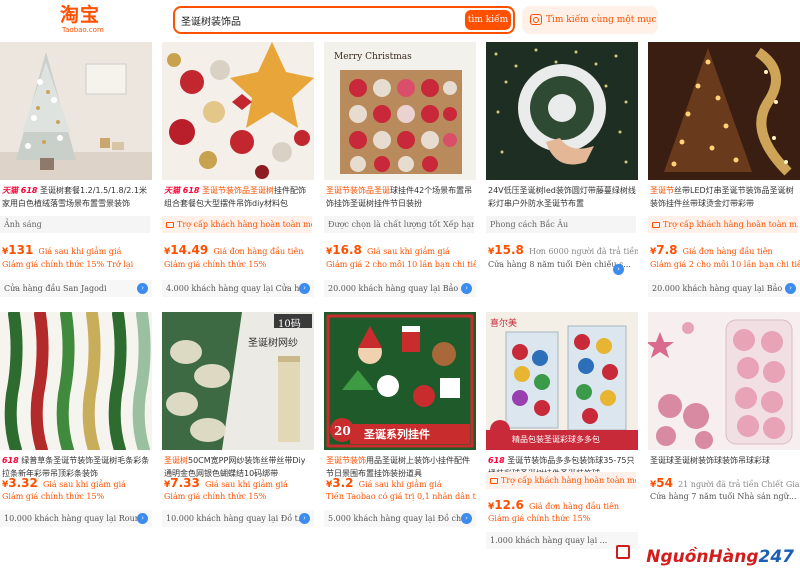 The height and width of the screenshot is (571, 800). I want to click on image-title: 圣诞树网纱, so click(273, 343).